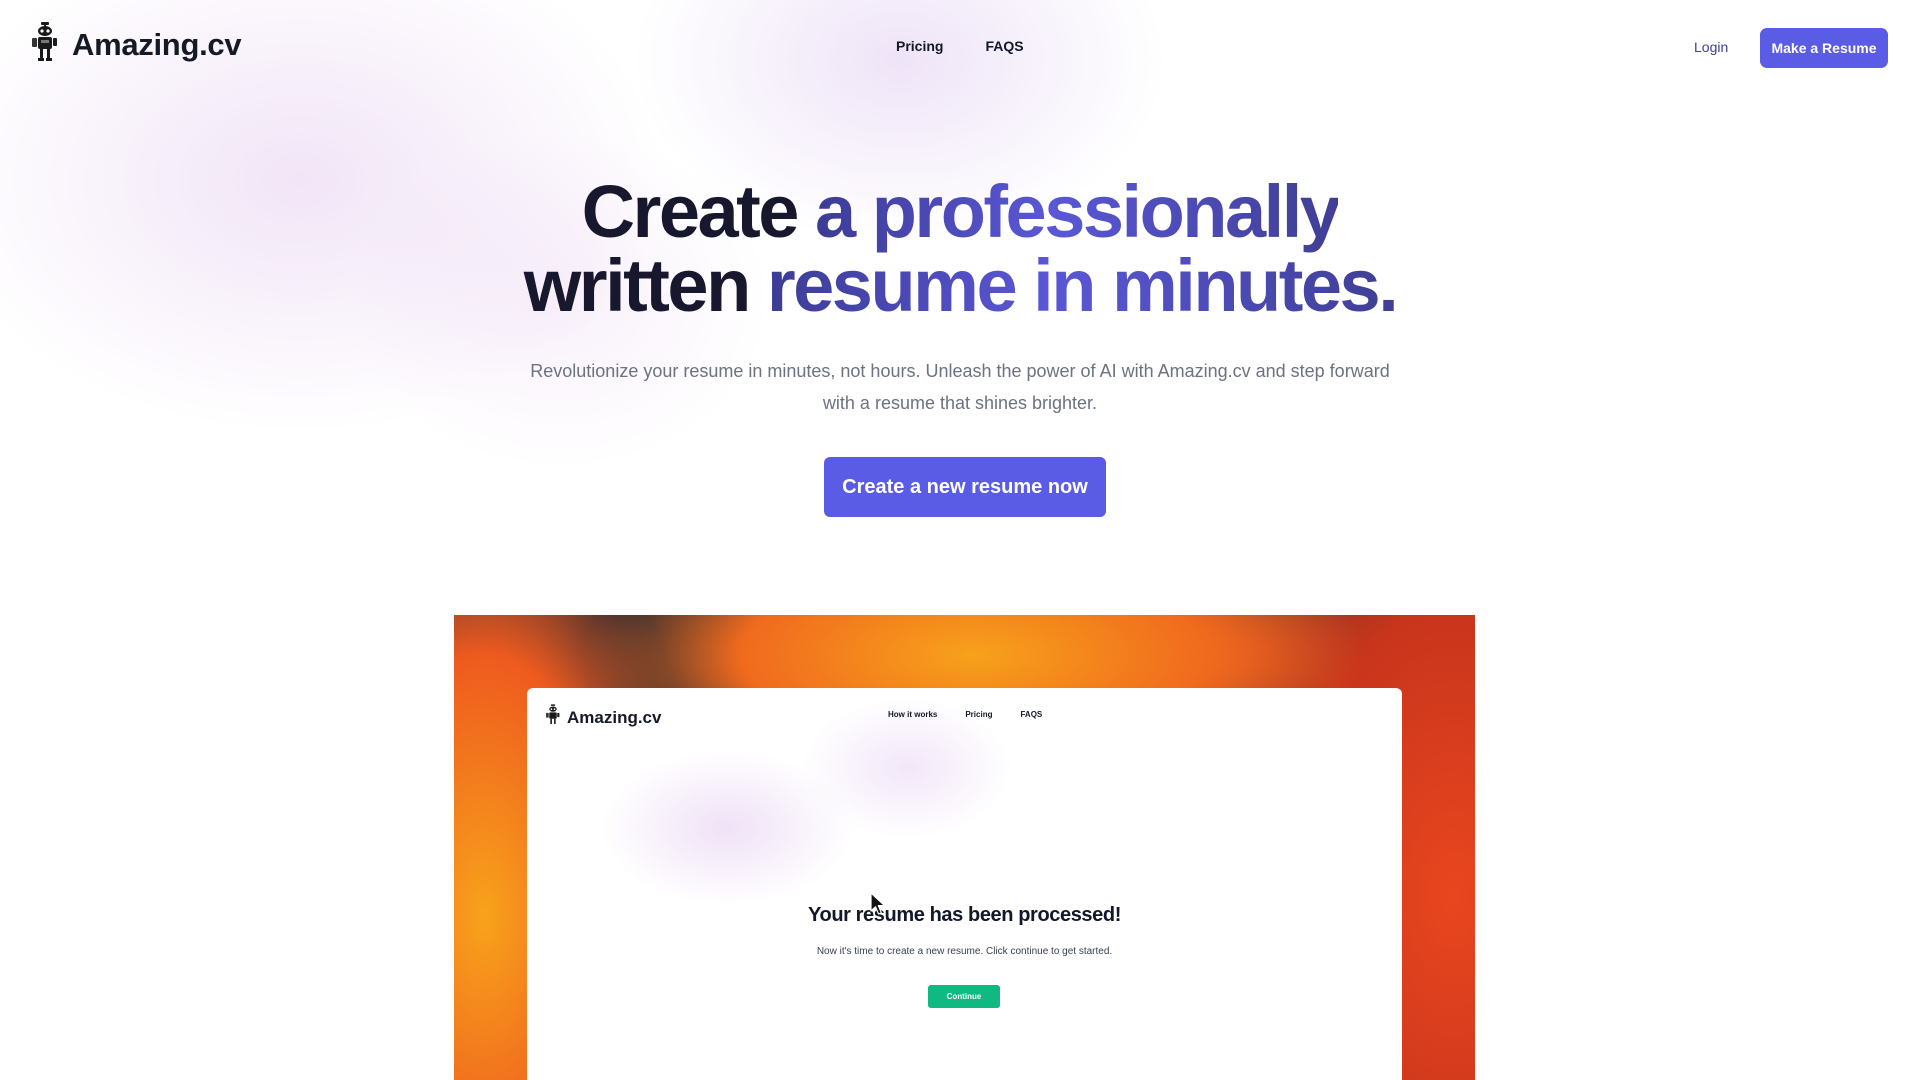  Describe the element at coordinates (965, 487) in the screenshot. I see `create-resume-button: Create a new resume now` at that location.